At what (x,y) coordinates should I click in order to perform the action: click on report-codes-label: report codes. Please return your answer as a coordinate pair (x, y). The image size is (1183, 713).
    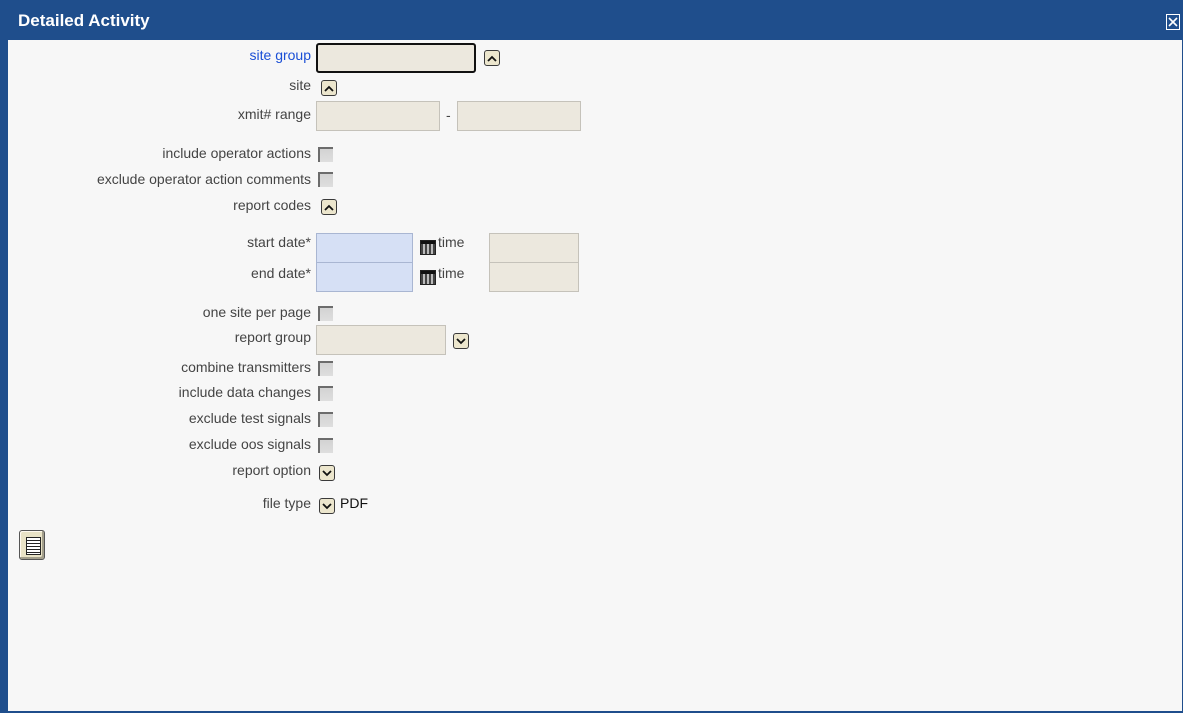
    Looking at the image, I should click on (272, 205).